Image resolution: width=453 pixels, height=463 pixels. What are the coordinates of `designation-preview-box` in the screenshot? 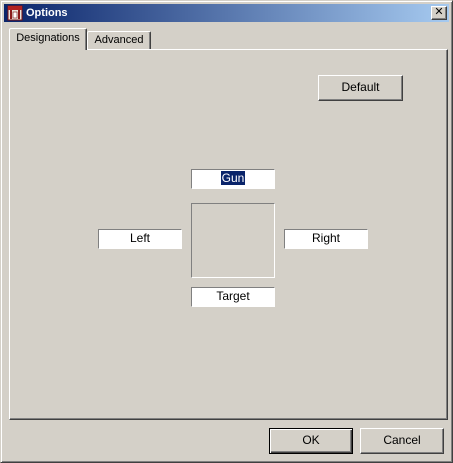 It's located at (233, 240).